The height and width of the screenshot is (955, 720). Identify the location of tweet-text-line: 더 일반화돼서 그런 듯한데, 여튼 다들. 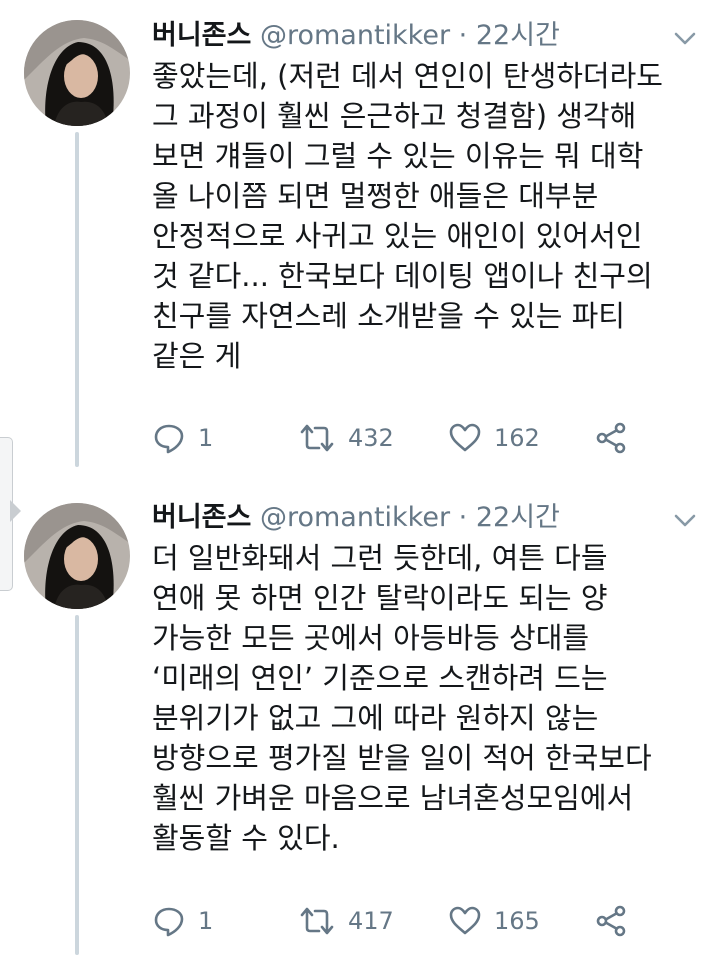
(380, 558).